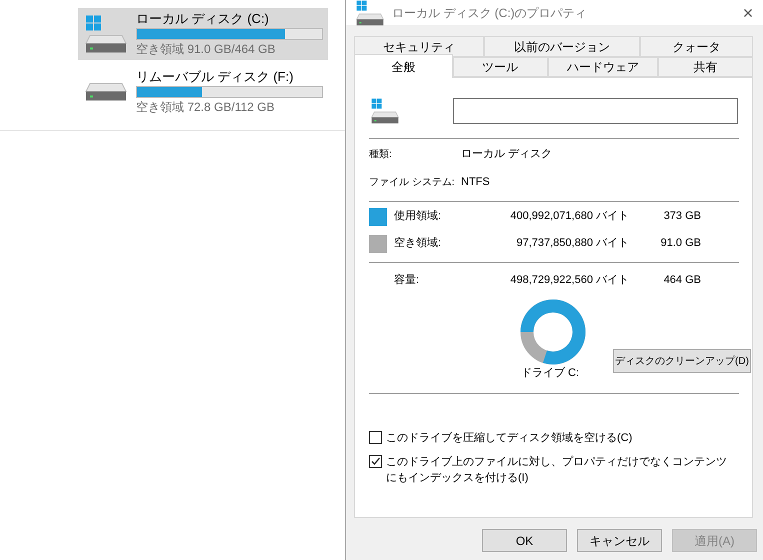 This screenshot has height=560, width=763. Describe the element at coordinates (506, 154) in the screenshot. I see `info-value: ローカル ディスク` at that location.